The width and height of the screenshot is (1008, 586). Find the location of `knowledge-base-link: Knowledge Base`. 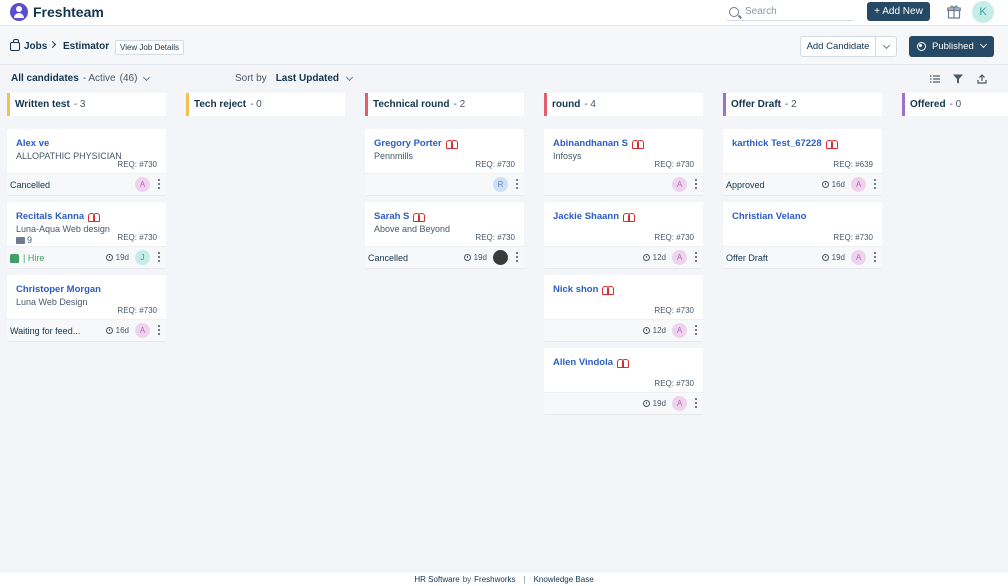

knowledge-base-link: Knowledge Base is located at coordinates (564, 579).